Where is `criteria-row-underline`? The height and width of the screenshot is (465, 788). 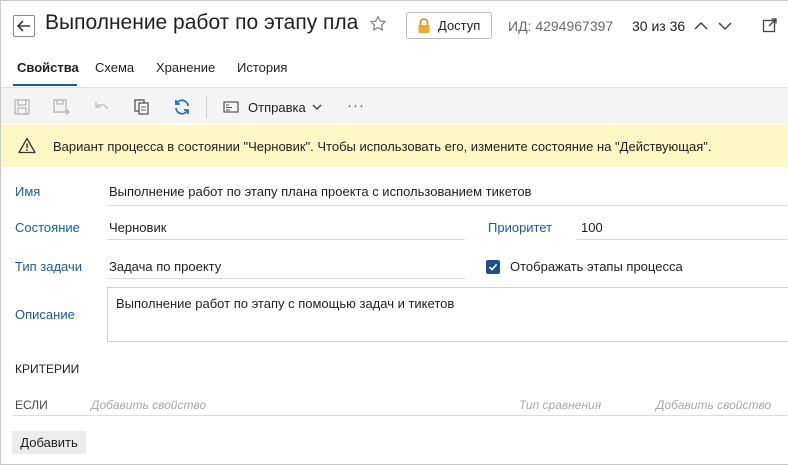
criteria-row-underline is located at coordinates (400, 415).